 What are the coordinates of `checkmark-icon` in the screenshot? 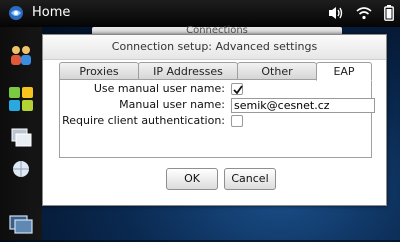 It's located at (238, 90).